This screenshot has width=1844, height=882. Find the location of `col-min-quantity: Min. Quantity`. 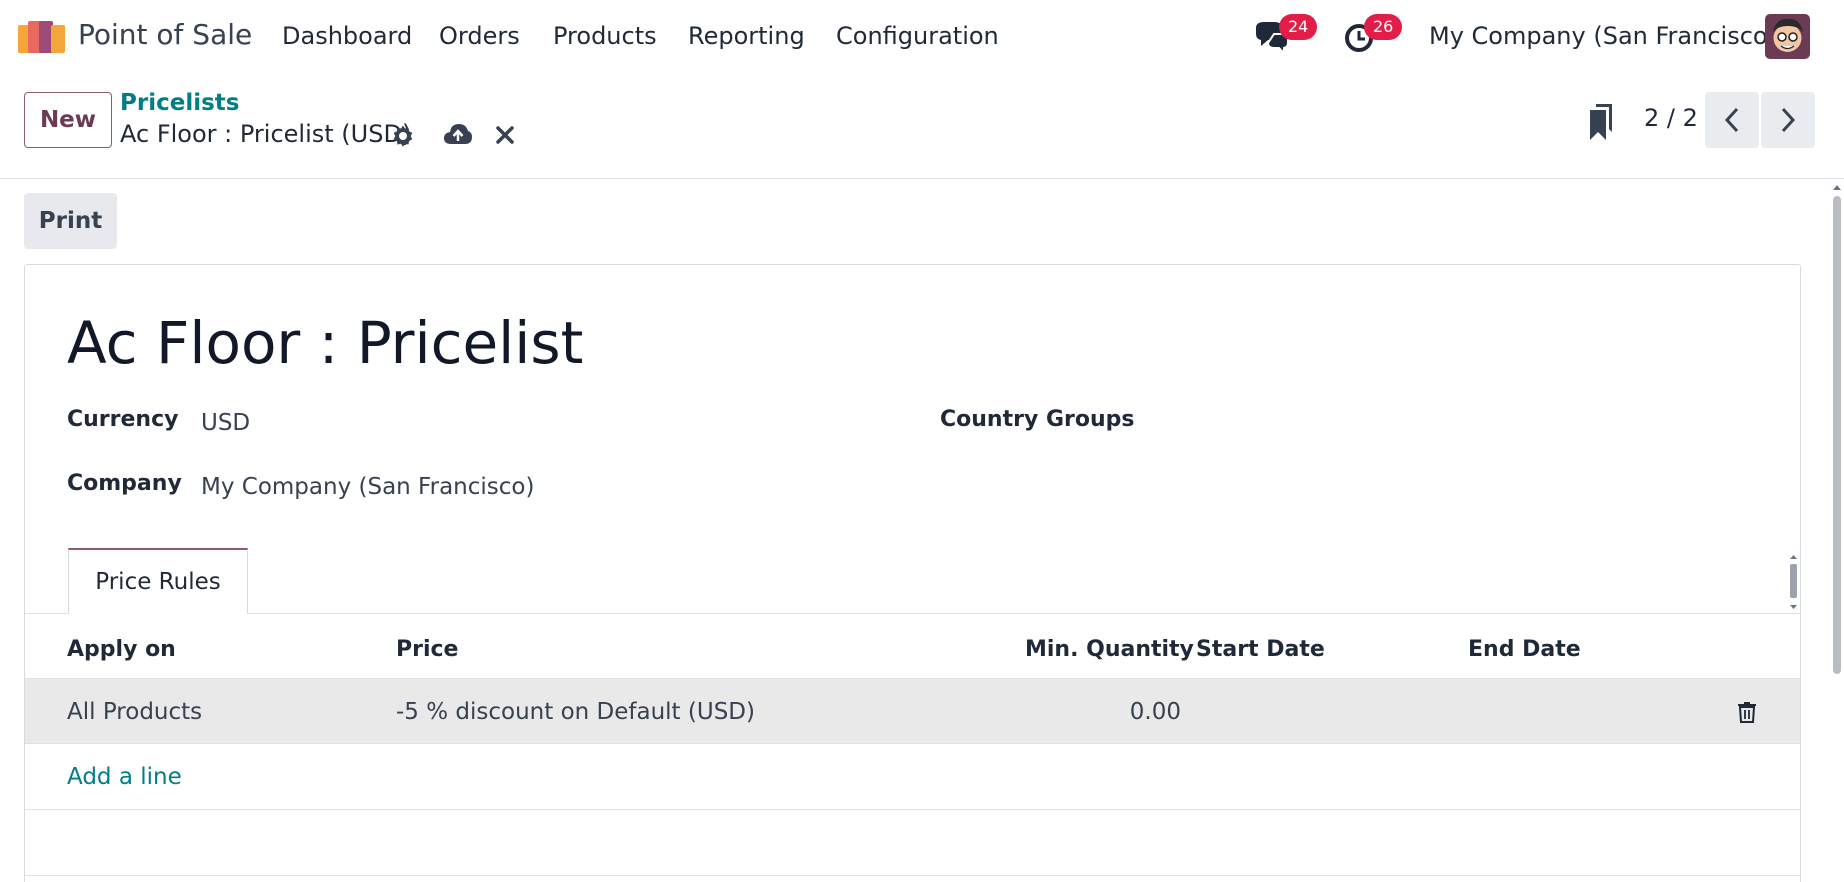

col-min-quantity: Min. Quantity is located at coordinates (1109, 649).